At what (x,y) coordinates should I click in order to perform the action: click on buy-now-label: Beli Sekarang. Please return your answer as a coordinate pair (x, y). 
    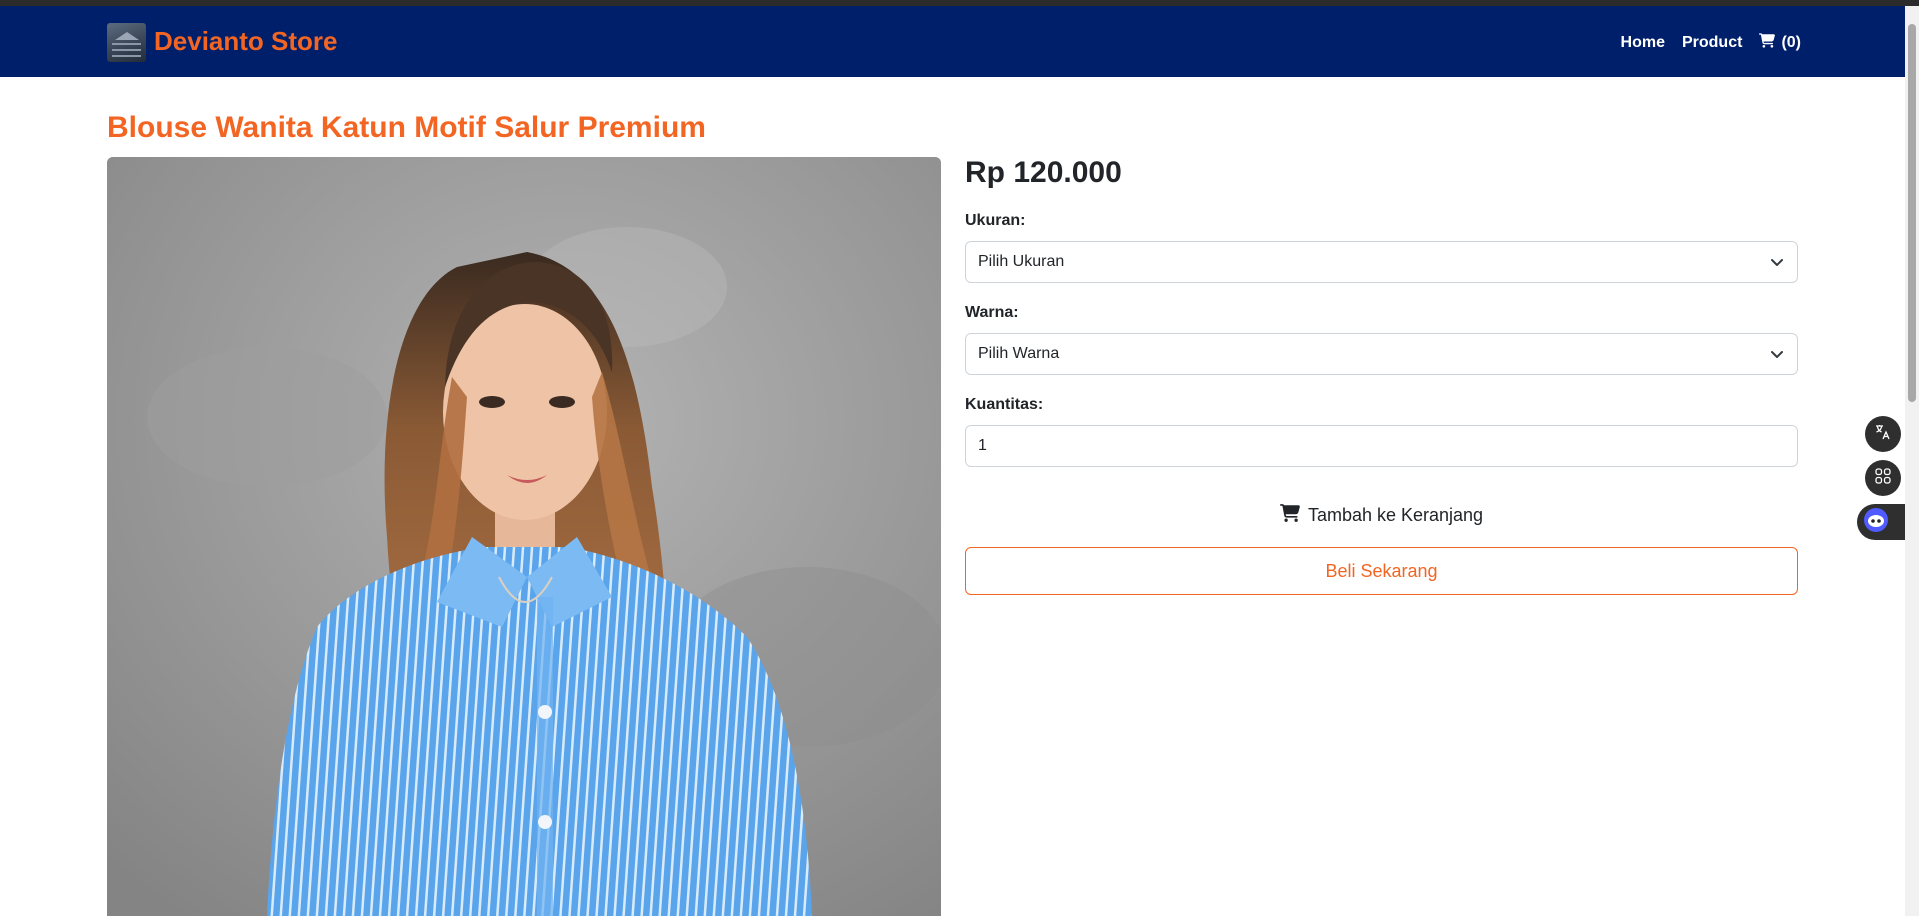
    Looking at the image, I should click on (1381, 570).